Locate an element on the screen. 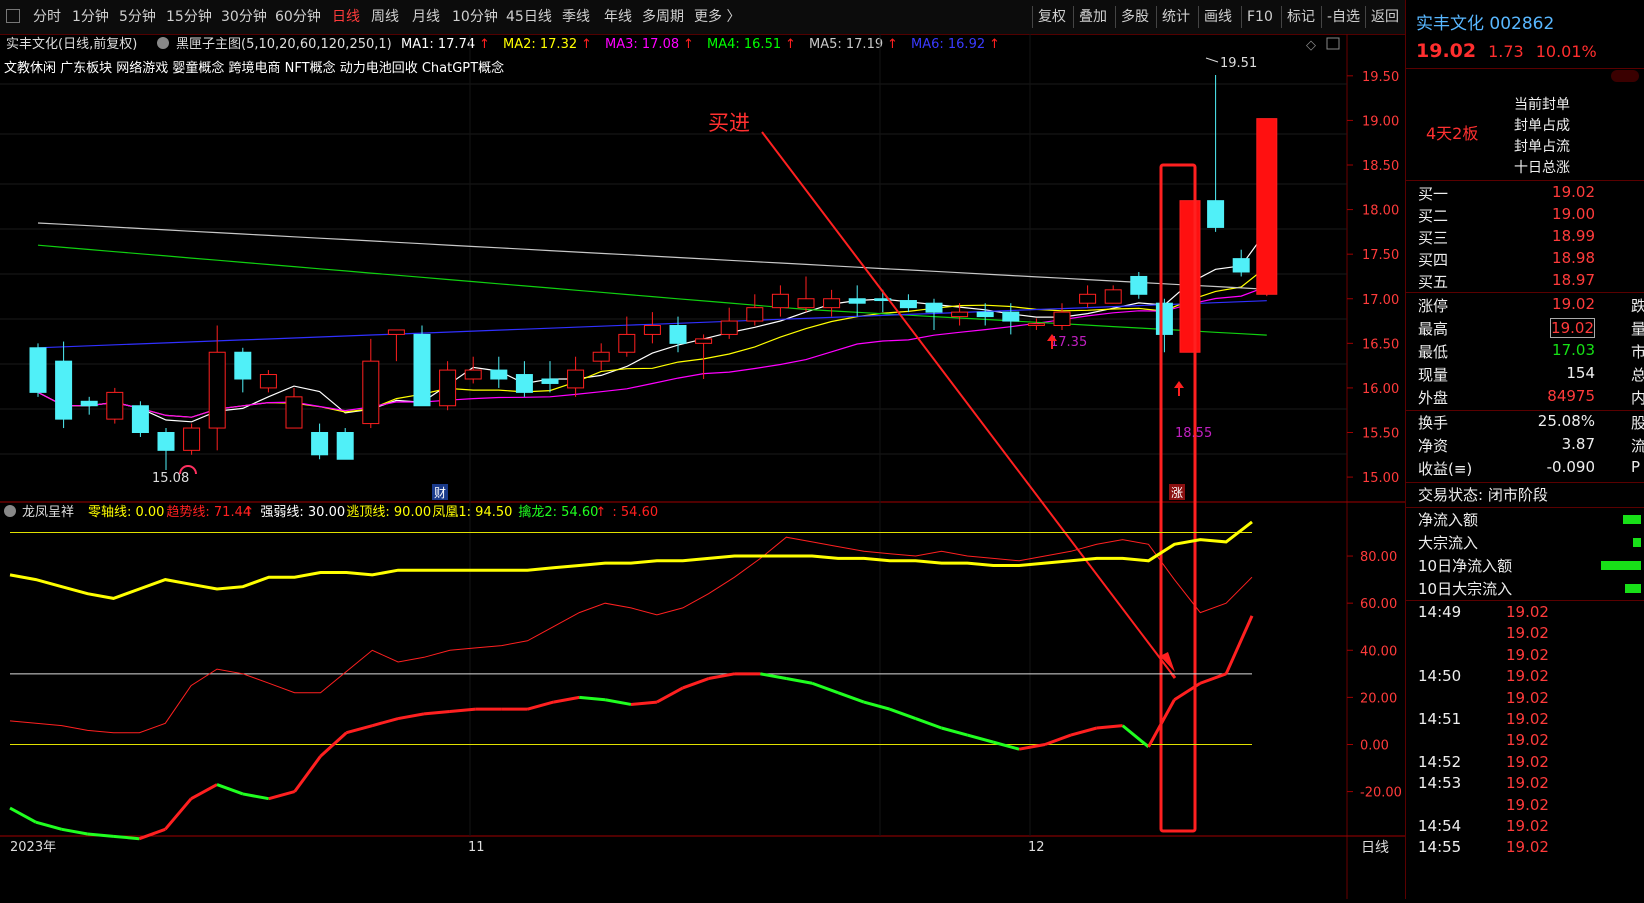 Image resolution: width=1644 pixels, height=903 pixels. toolbar-button-5: F10 is located at coordinates (1260, 17).